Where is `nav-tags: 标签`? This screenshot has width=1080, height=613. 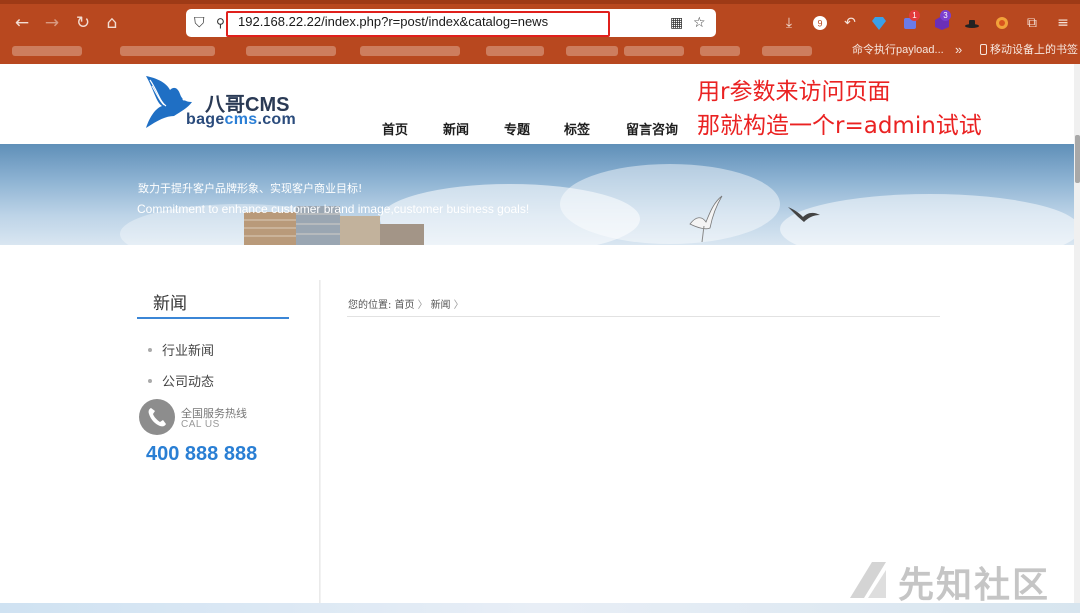
nav-tags: 标签 is located at coordinates (577, 128).